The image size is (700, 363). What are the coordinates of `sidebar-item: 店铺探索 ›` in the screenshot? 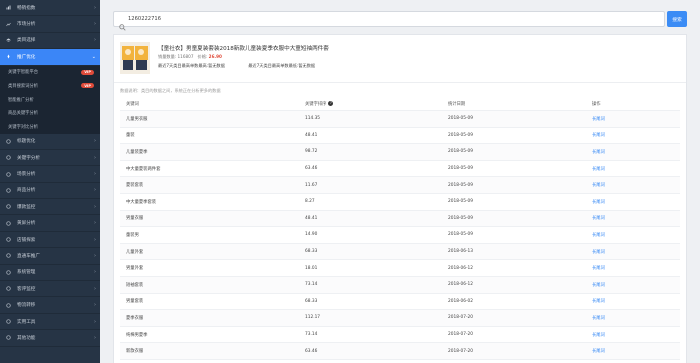 It's located at (50, 240).